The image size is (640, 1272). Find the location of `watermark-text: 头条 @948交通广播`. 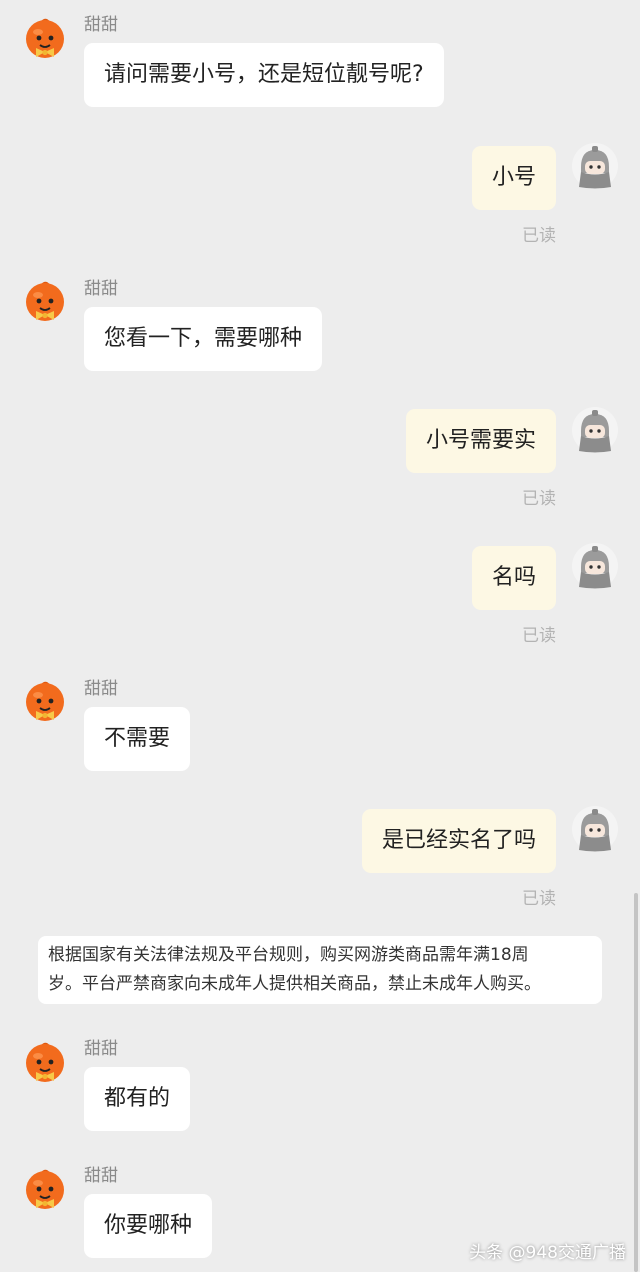

watermark-text: 头条 @948交通广播 is located at coordinates (547, 1253).